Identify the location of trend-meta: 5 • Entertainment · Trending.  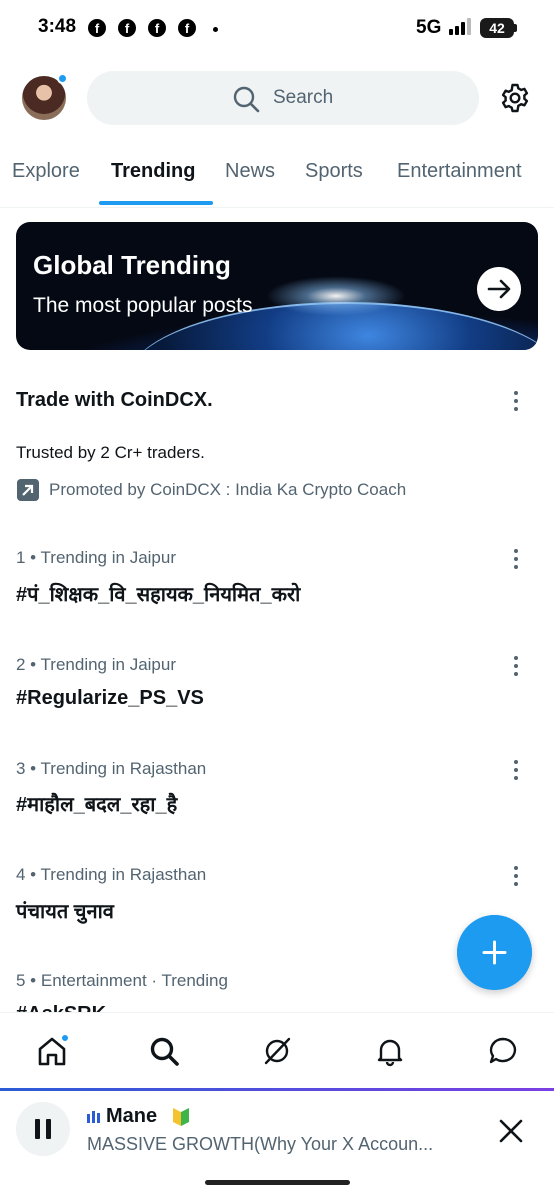
(122, 980).